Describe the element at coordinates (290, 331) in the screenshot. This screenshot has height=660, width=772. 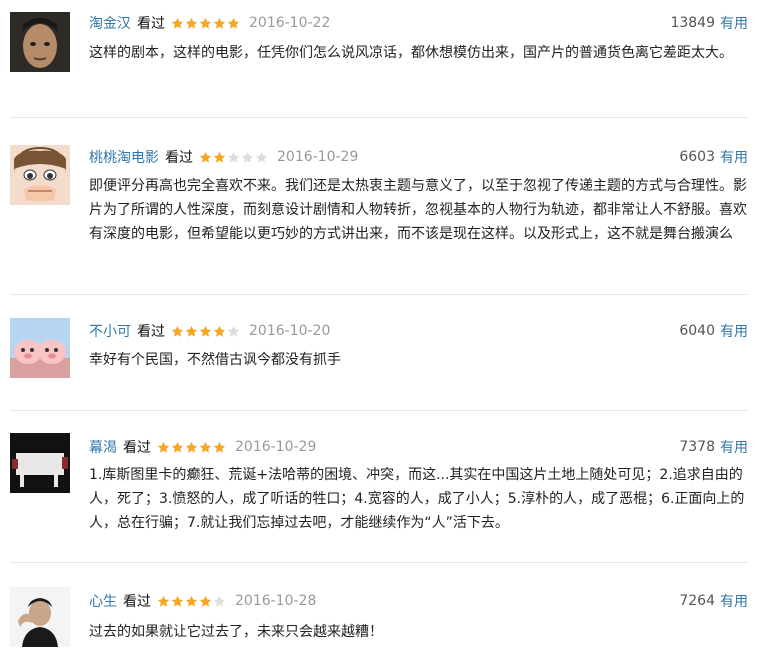
I see `review-date: 2016-10-20` at that location.